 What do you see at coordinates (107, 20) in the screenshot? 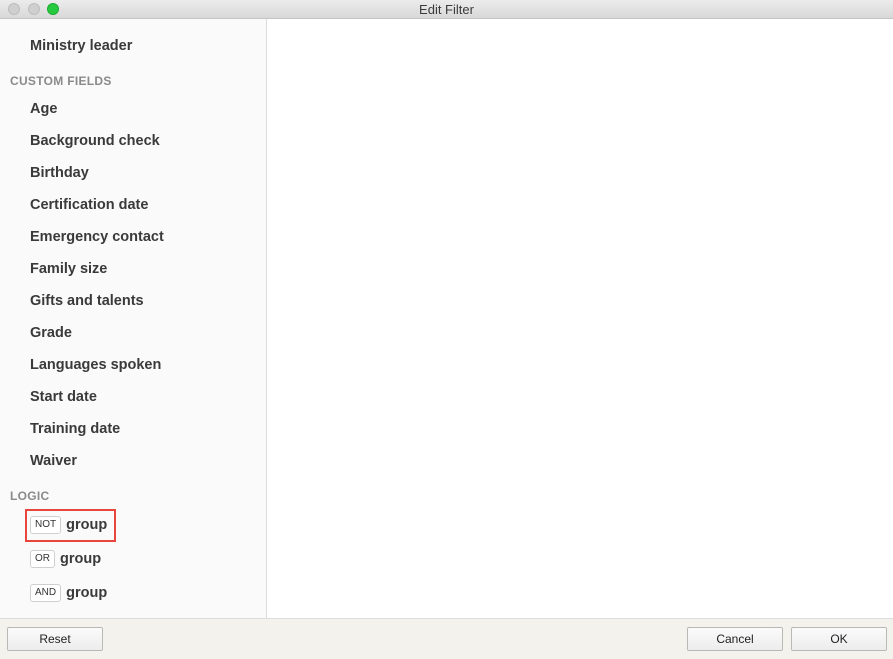
I see `cut-off-item` at bounding box center [107, 20].